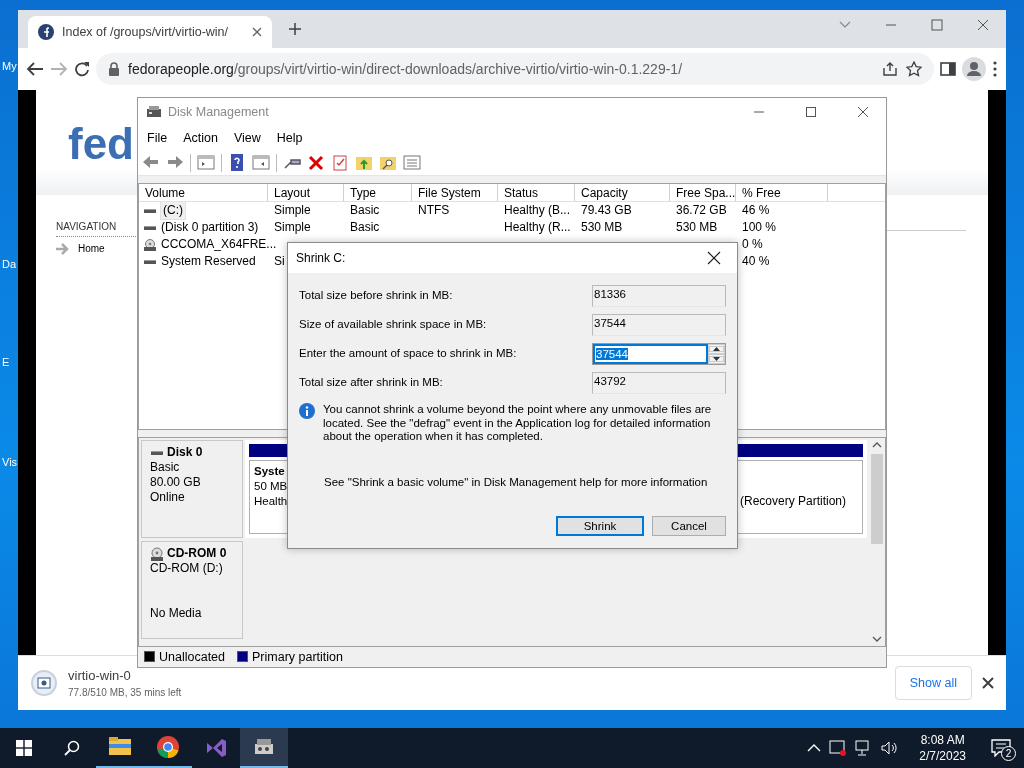 This screenshot has height=768, width=1024. I want to click on table-cell: NTFS, so click(434, 210).